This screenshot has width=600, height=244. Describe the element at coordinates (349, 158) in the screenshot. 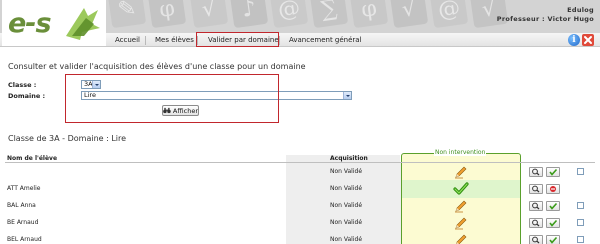

I see `column-acquisition: Acquisition` at that location.